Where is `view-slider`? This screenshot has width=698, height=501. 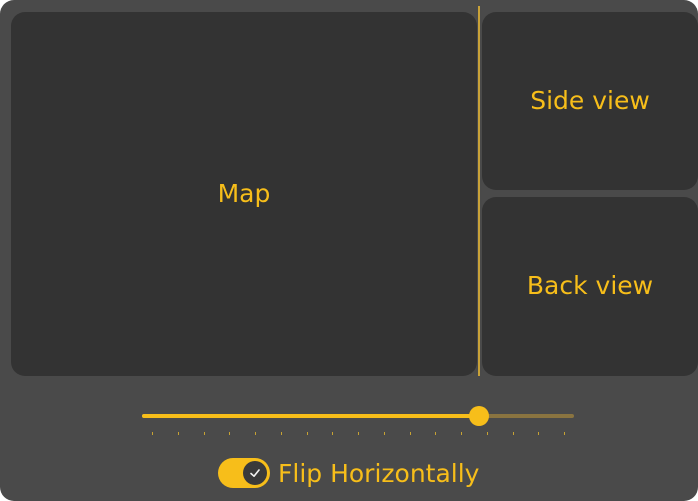
view-slider is located at coordinates (358, 424).